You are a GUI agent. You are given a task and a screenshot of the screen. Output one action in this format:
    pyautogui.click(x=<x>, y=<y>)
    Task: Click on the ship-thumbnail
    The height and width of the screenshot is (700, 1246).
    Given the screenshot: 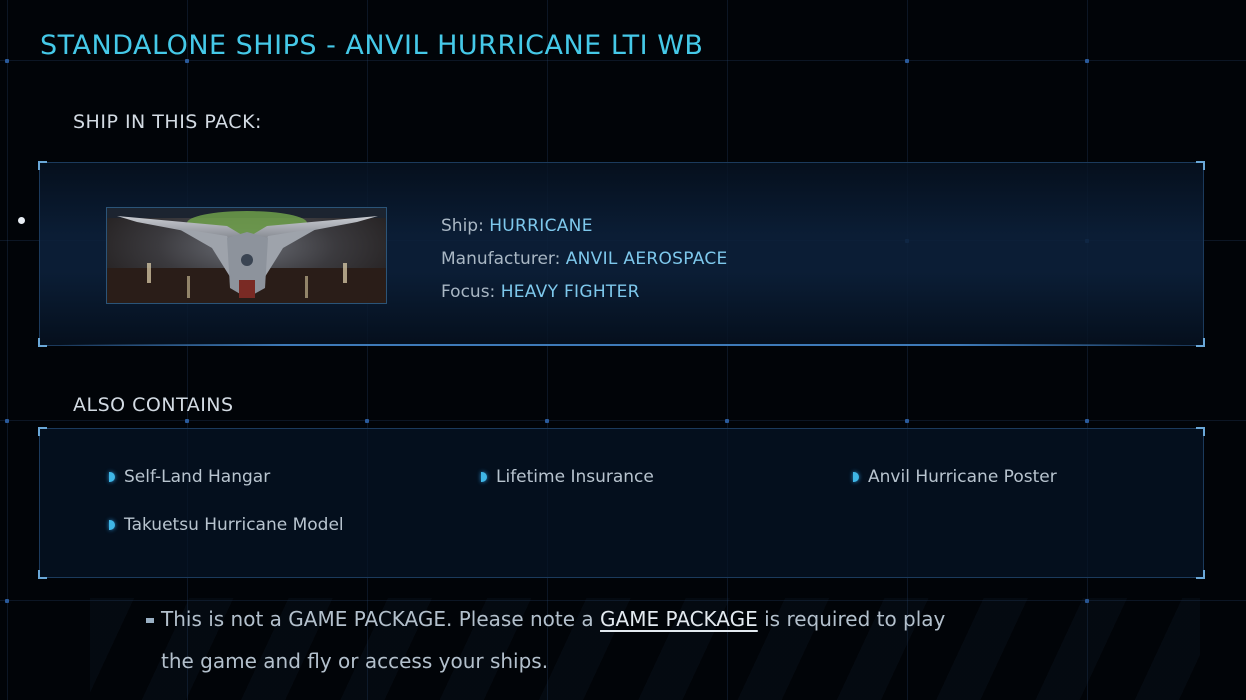 What is the action you would take?
    pyautogui.click(x=246, y=255)
    